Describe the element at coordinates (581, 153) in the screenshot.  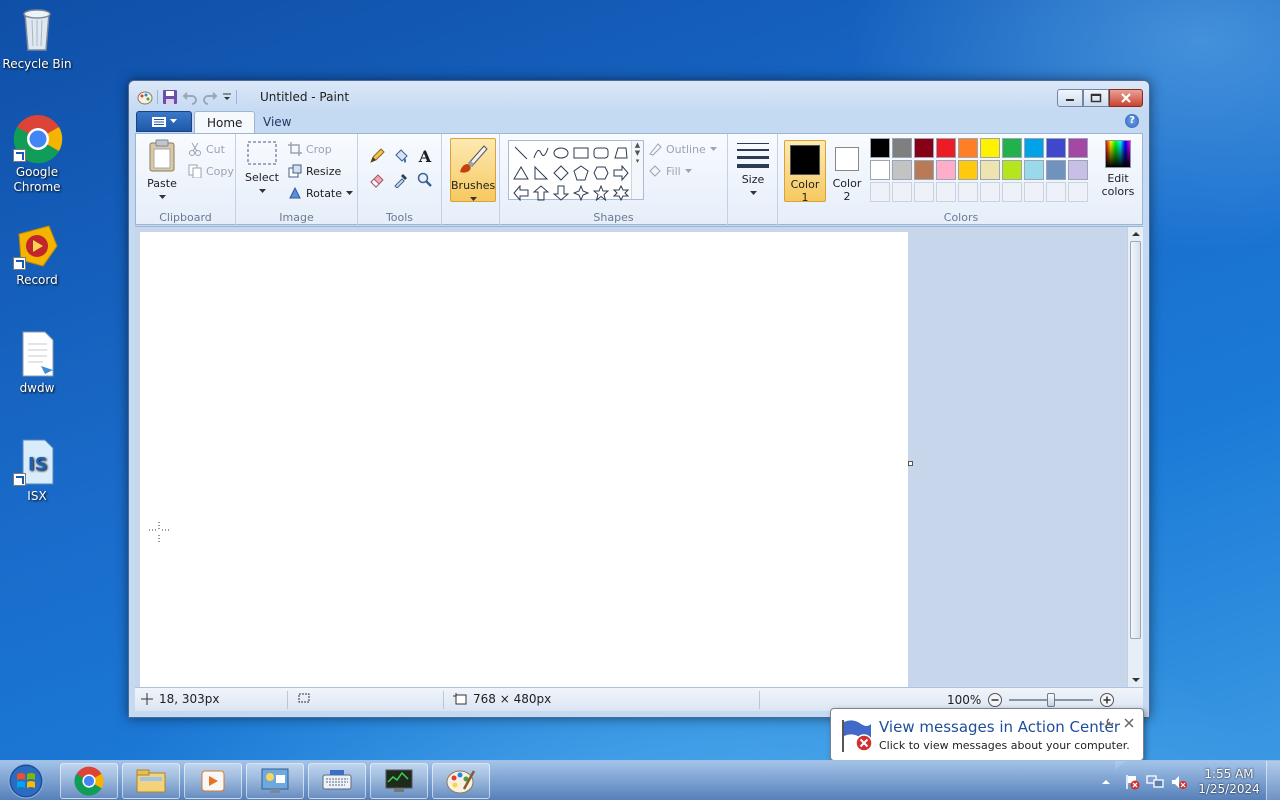
I see `rectangle-shape-icon` at that location.